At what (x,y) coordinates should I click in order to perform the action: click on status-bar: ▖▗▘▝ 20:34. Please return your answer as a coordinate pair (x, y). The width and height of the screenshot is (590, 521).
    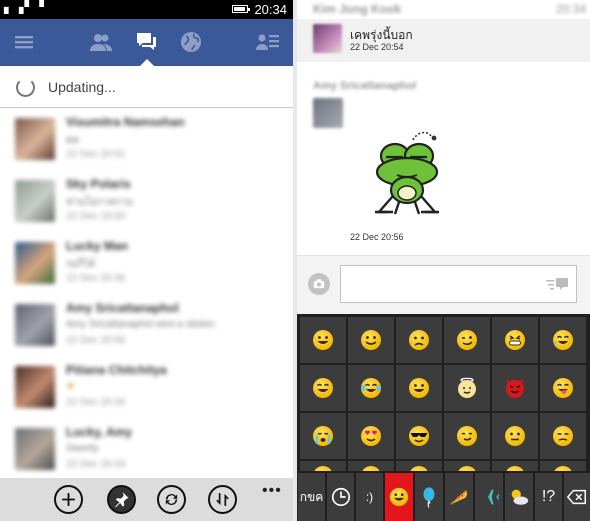
    Looking at the image, I should click on (146, 9).